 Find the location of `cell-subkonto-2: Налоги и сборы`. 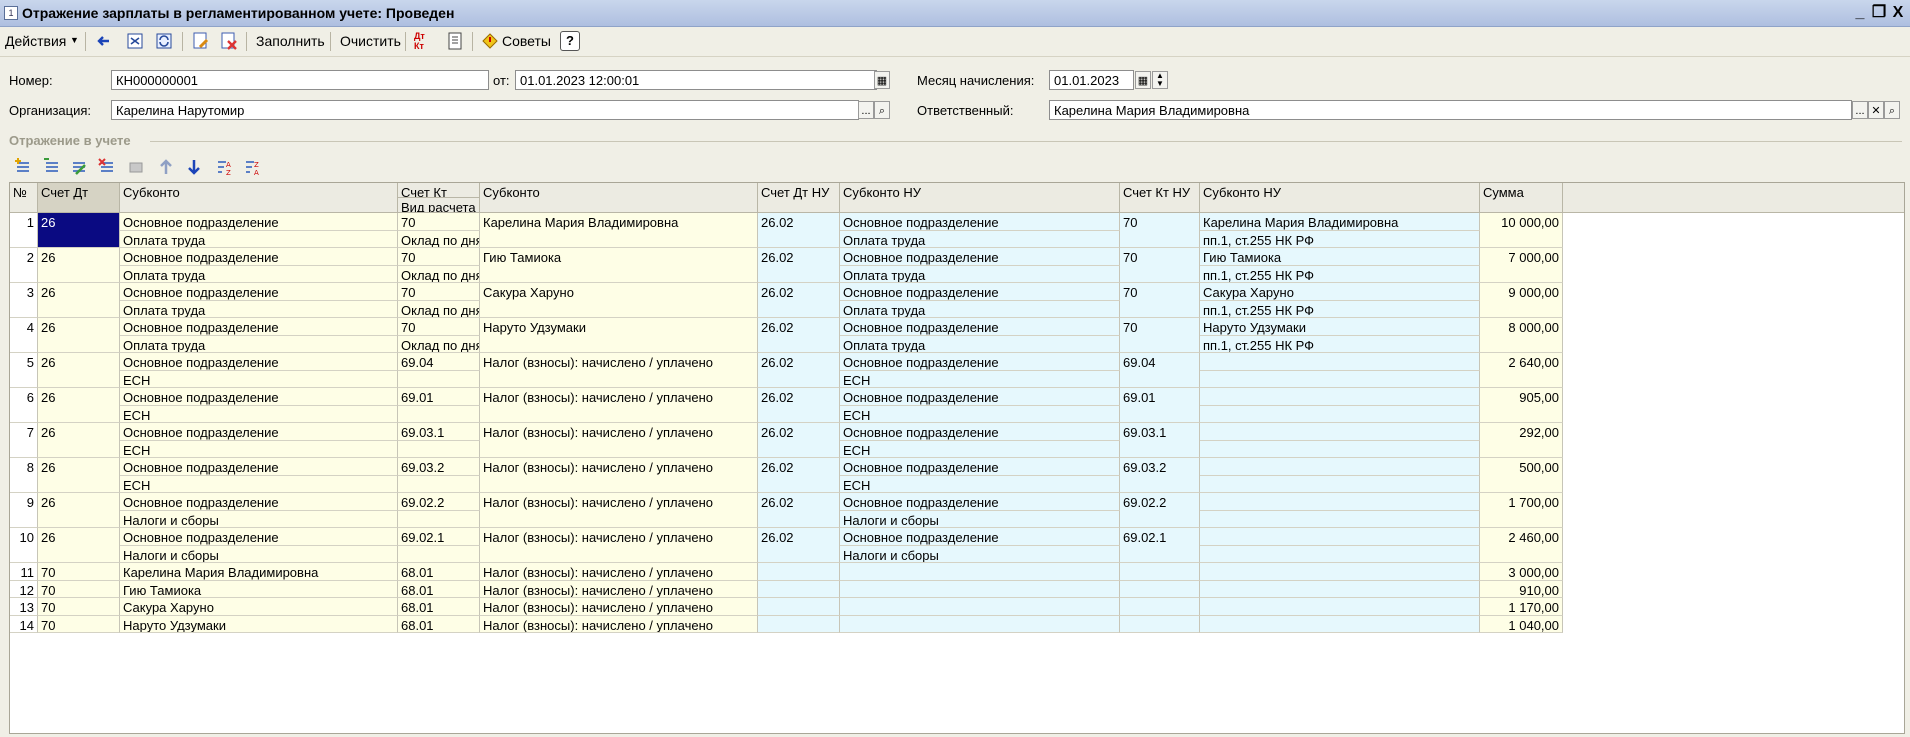

cell-subkonto-2: Налоги и сборы is located at coordinates (259, 554).